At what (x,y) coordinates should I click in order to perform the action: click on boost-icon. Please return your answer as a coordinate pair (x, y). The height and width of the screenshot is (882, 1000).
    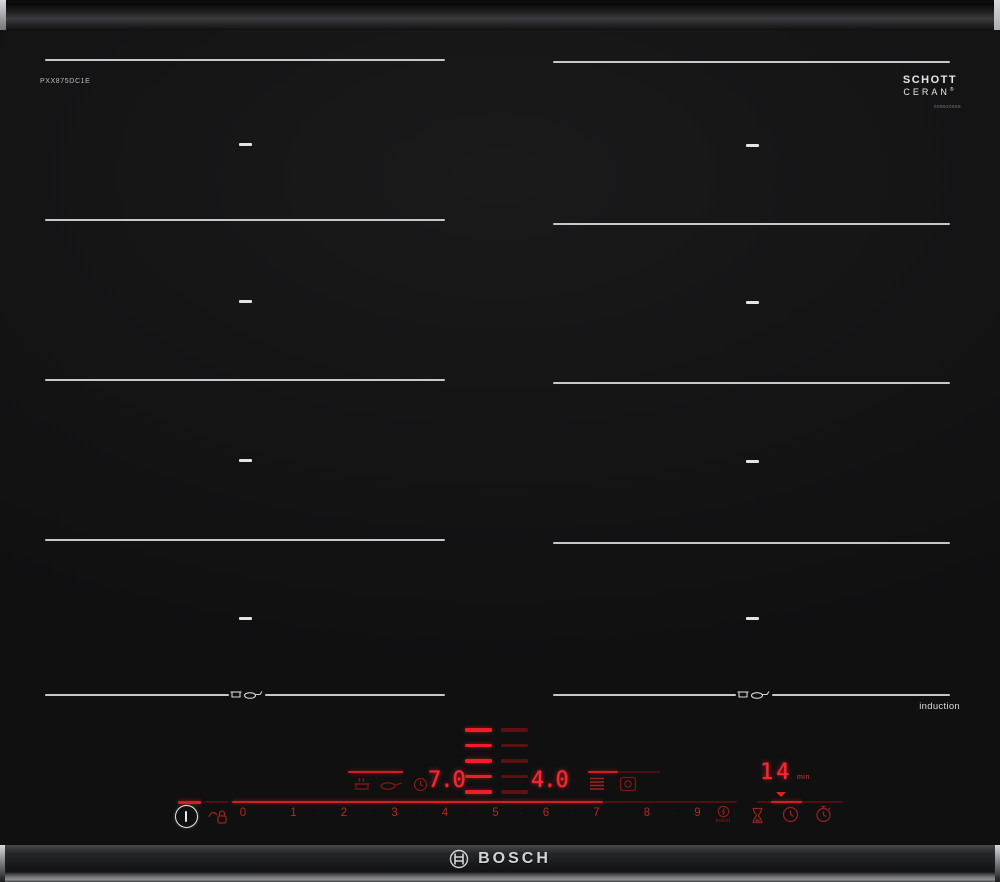
    Looking at the image, I should click on (723, 811).